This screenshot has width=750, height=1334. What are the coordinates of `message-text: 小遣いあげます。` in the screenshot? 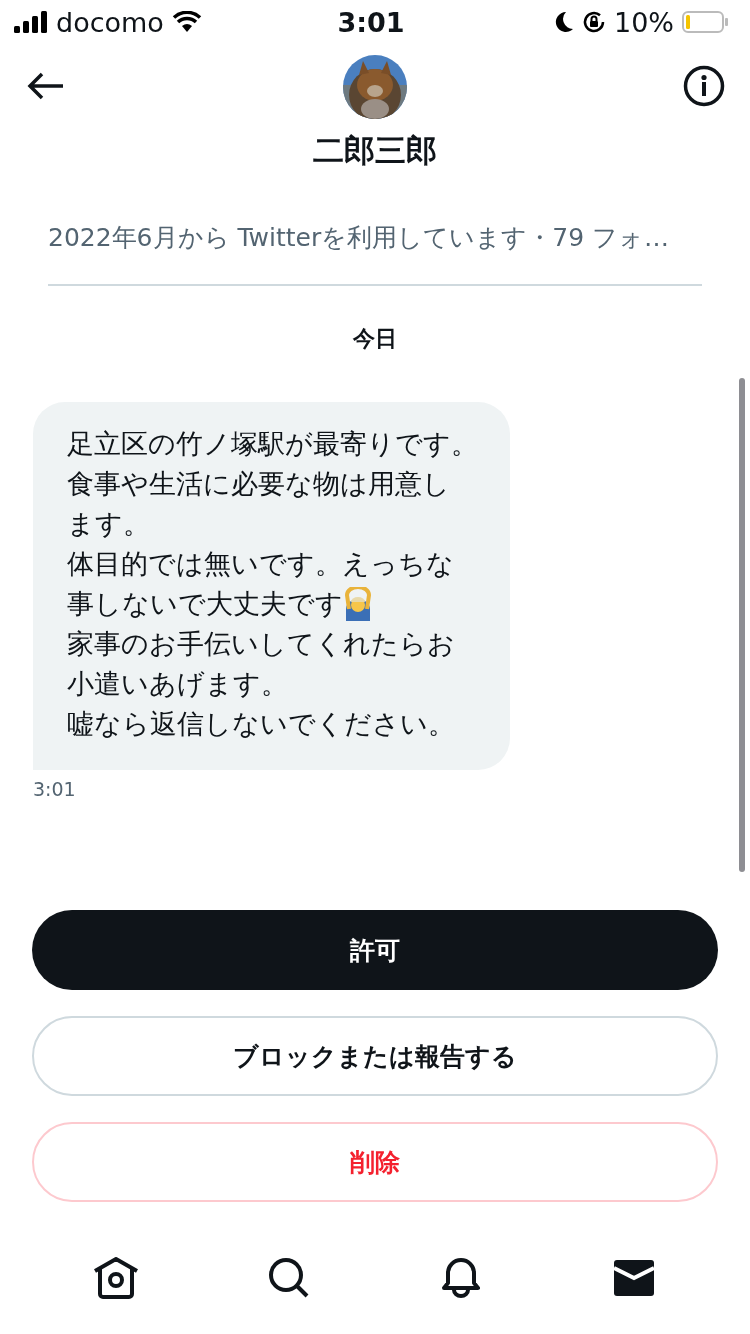 It's located at (177, 684).